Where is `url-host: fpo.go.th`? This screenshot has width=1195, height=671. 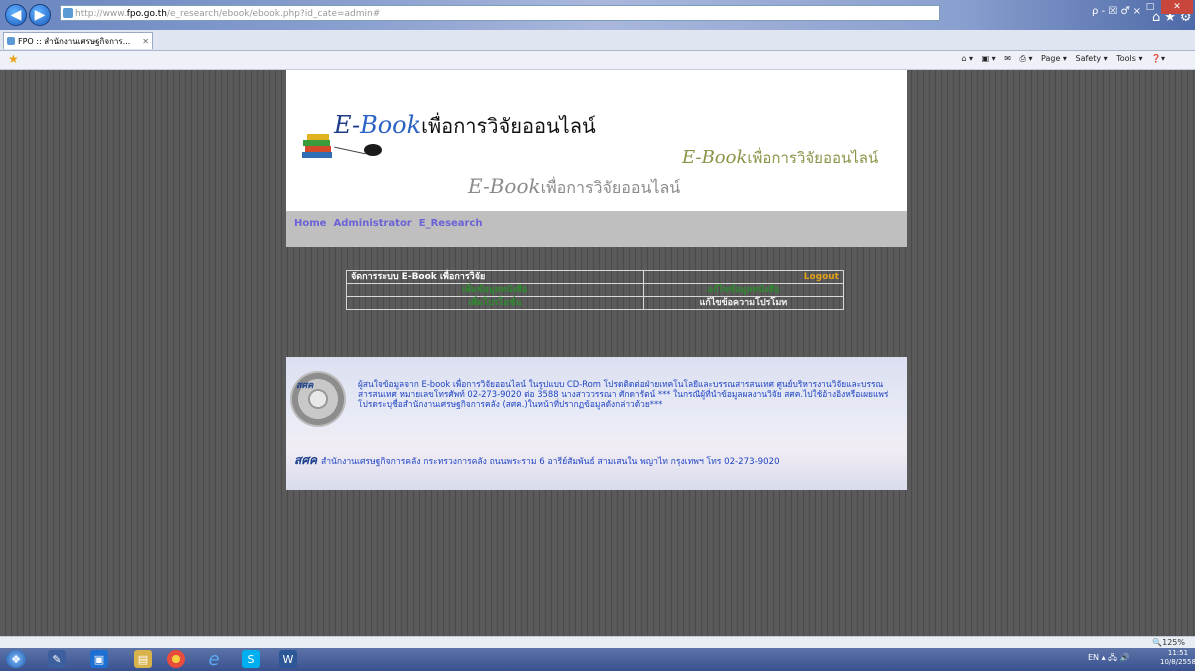 url-host: fpo.go.th is located at coordinates (146, 14).